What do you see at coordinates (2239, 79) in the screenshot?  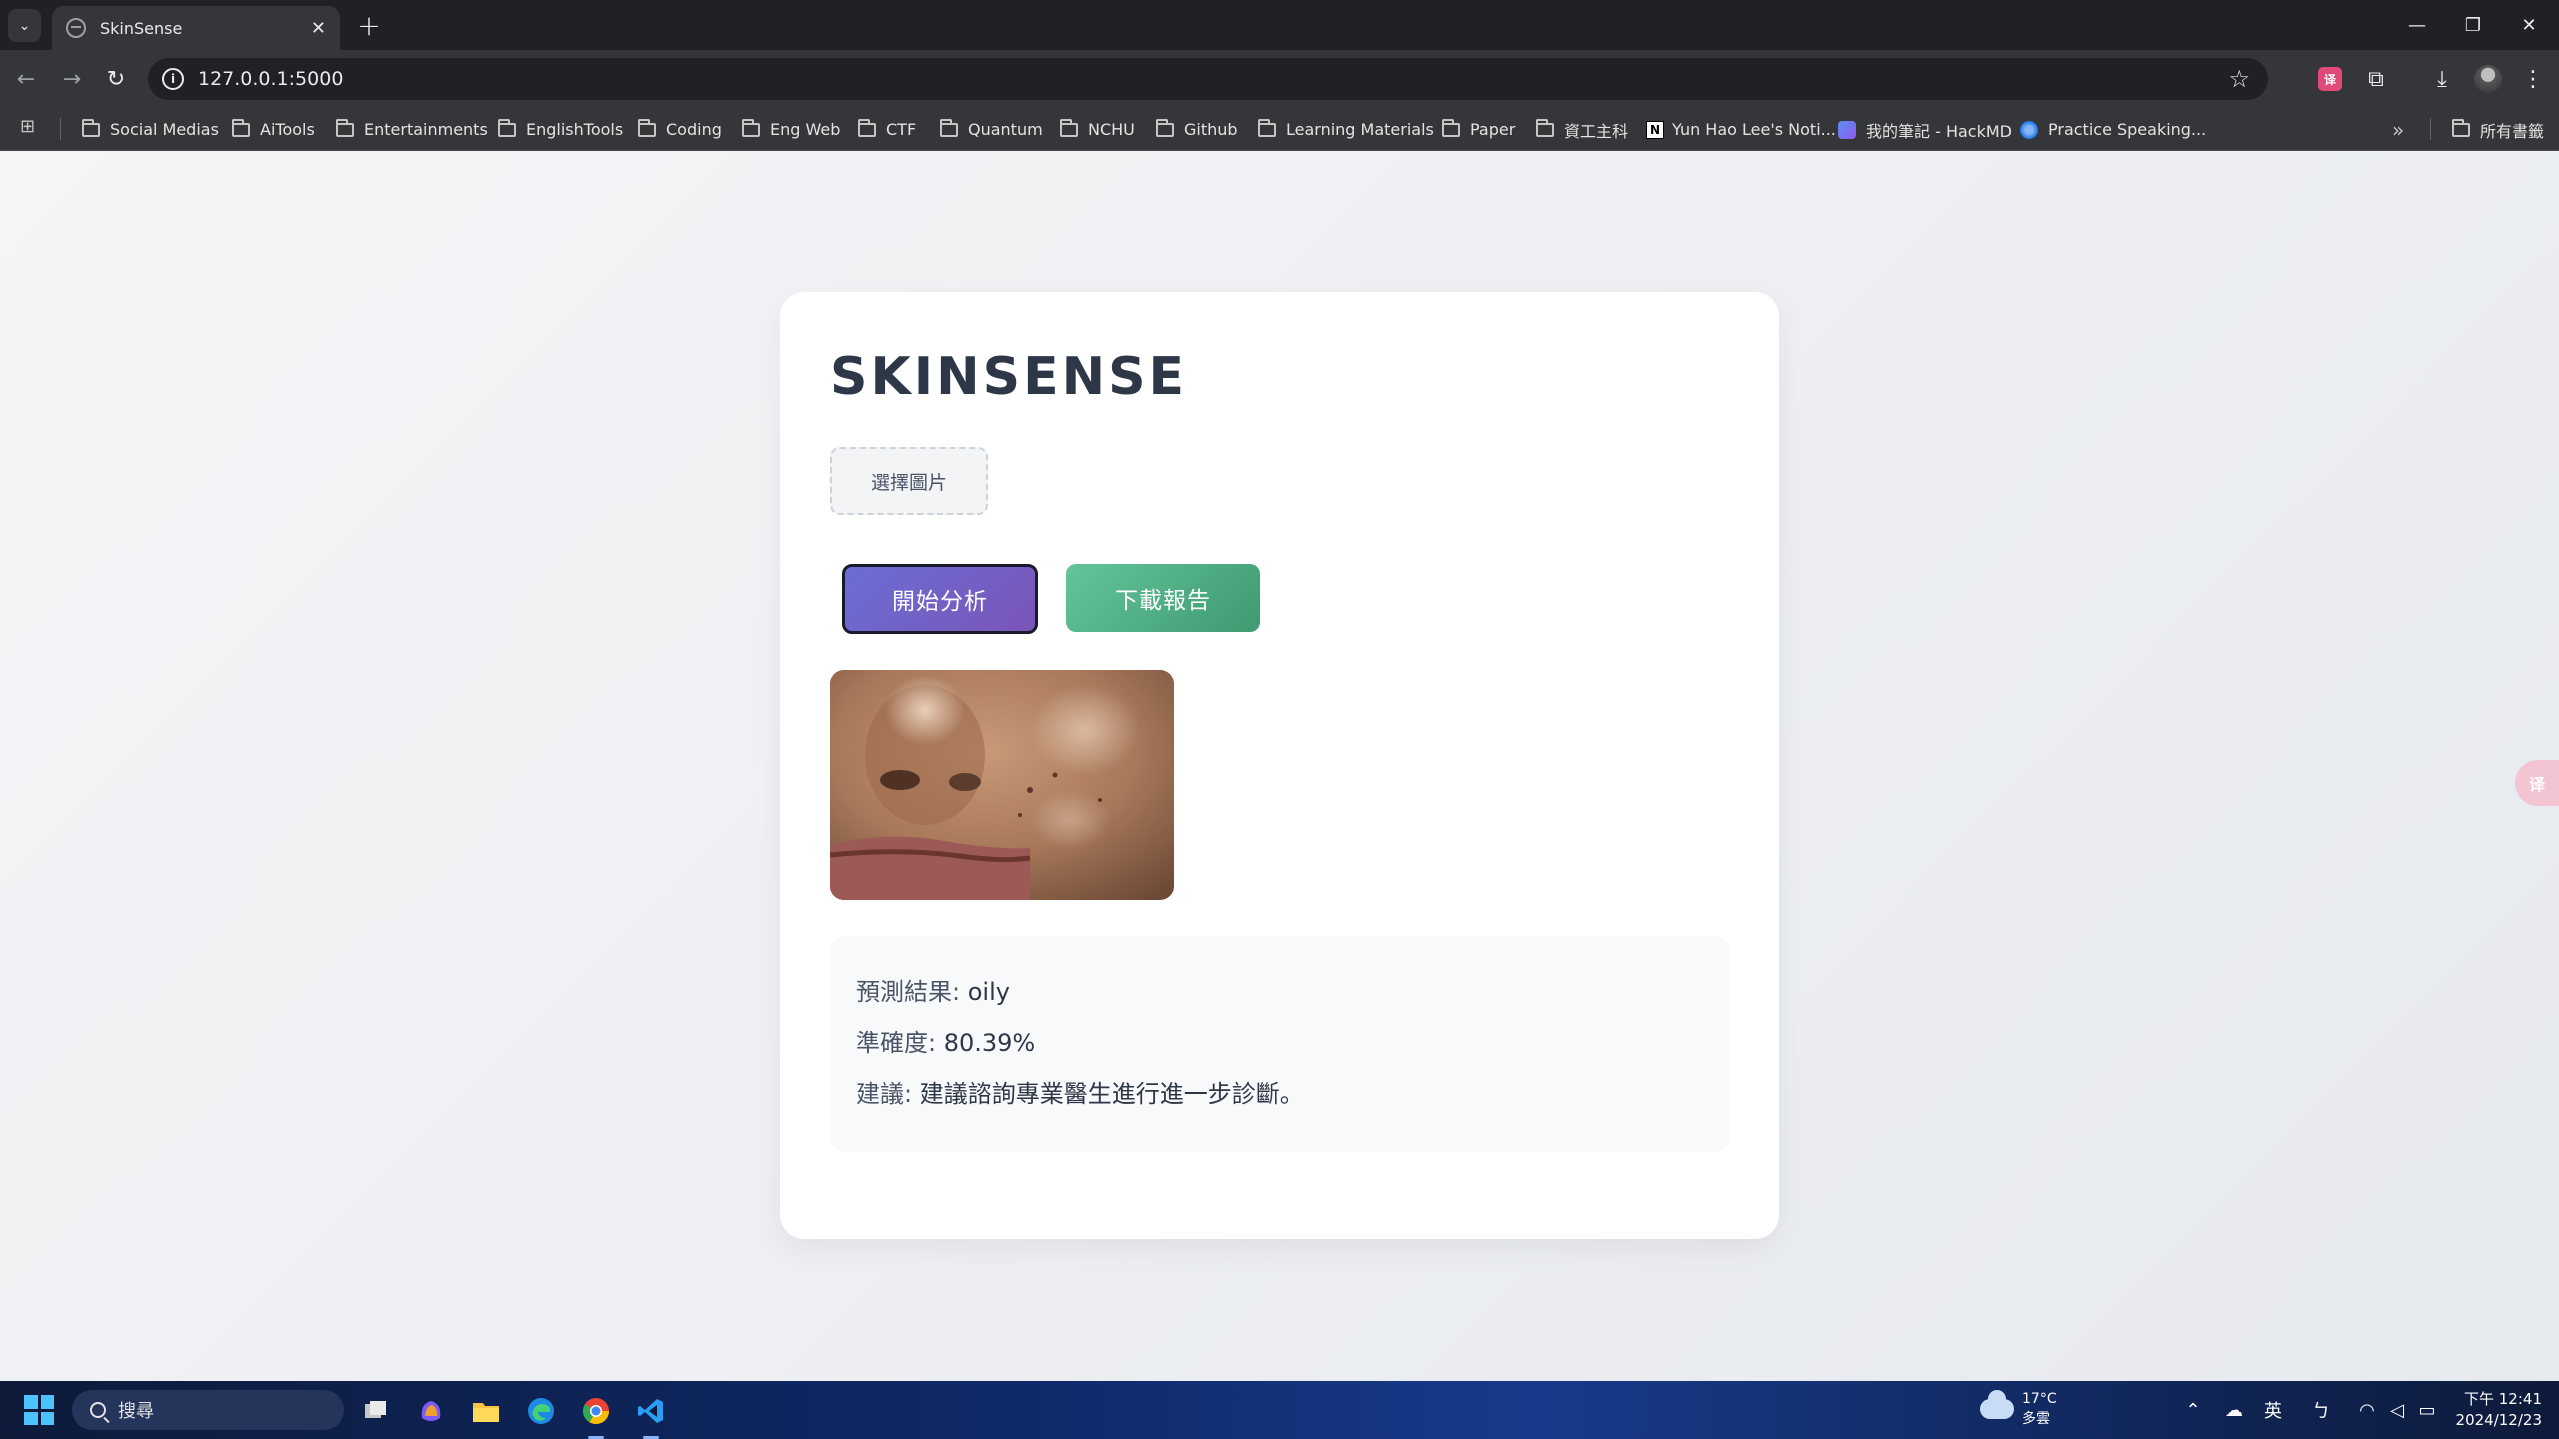 I see `bookmark-star-icon: ☆` at bounding box center [2239, 79].